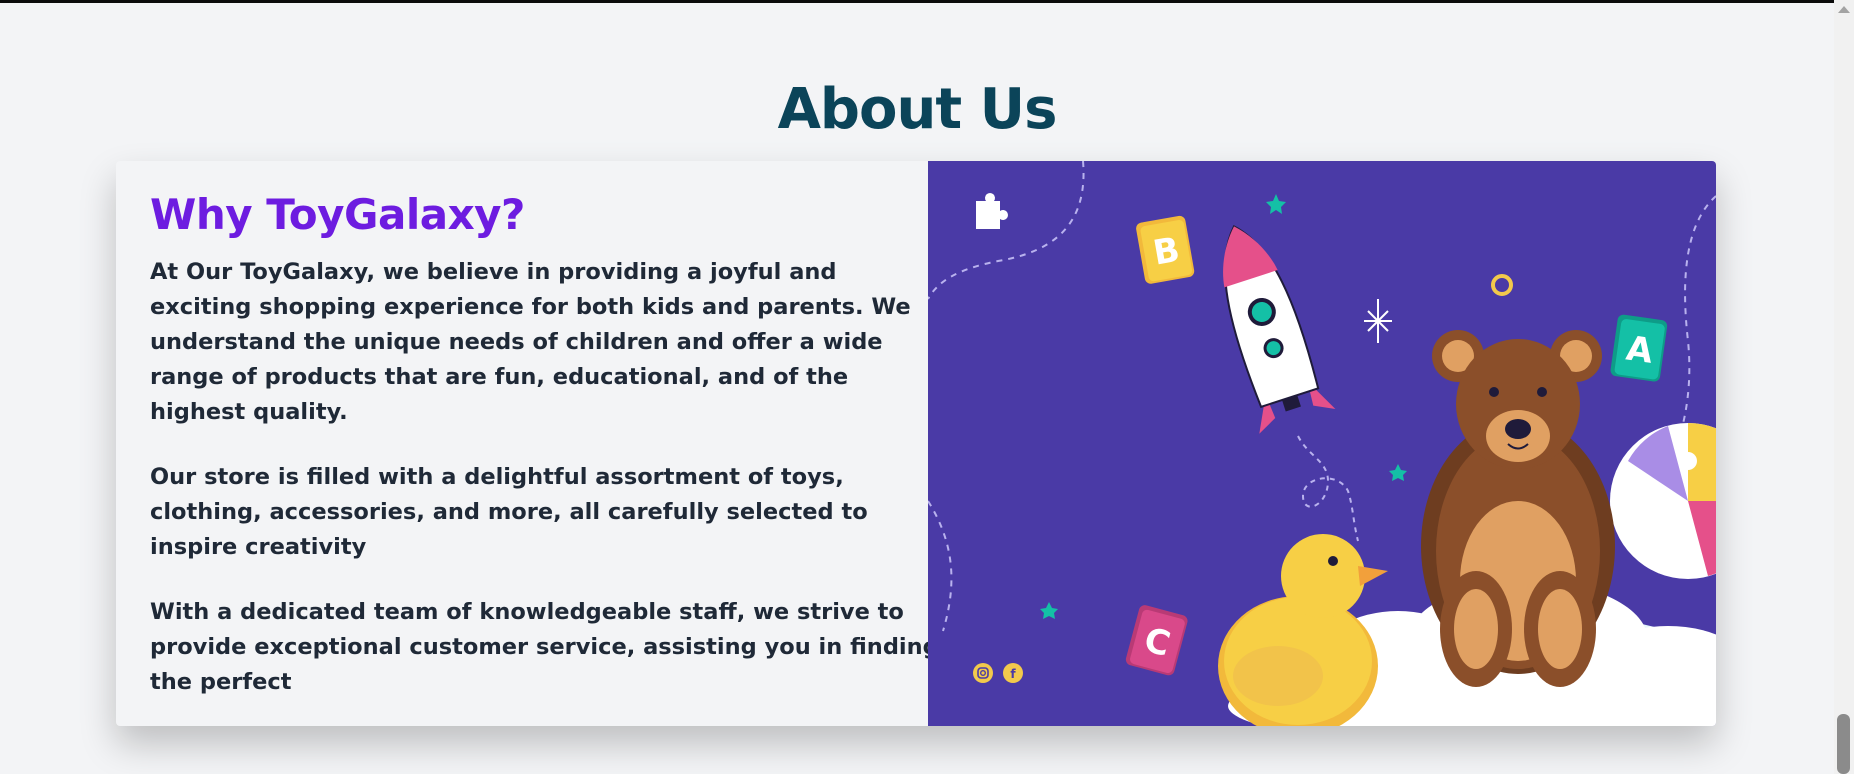 The image size is (1854, 774). What do you see at coordinates (1303, 630) in the screenshot?
I see `rubber-duck-icon` at bounding box center [1303, 630].